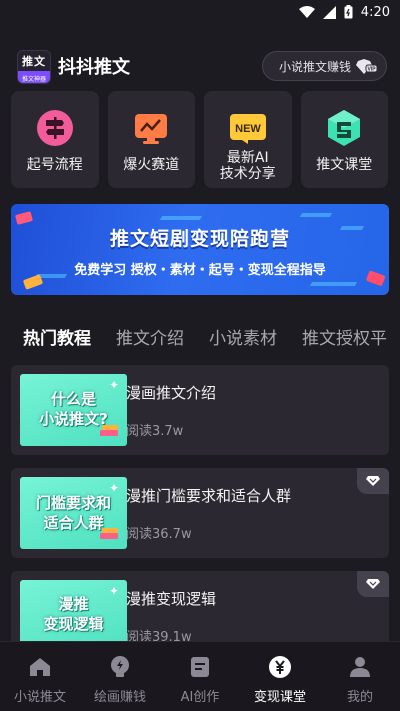  I want to click on app-logo: 推文 推文神器, so click(34, 67).